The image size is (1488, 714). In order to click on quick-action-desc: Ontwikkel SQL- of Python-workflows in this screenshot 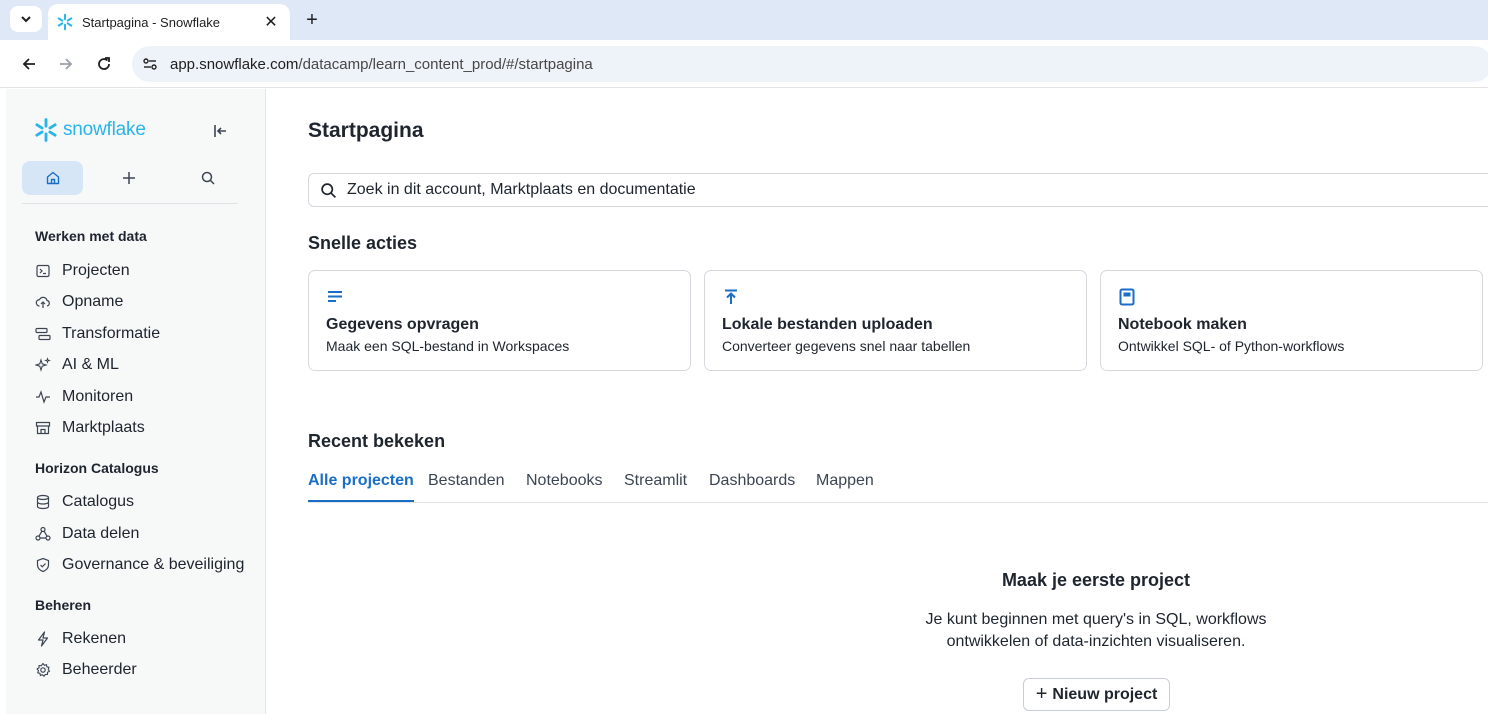, I will do `click(1231, 346)`.